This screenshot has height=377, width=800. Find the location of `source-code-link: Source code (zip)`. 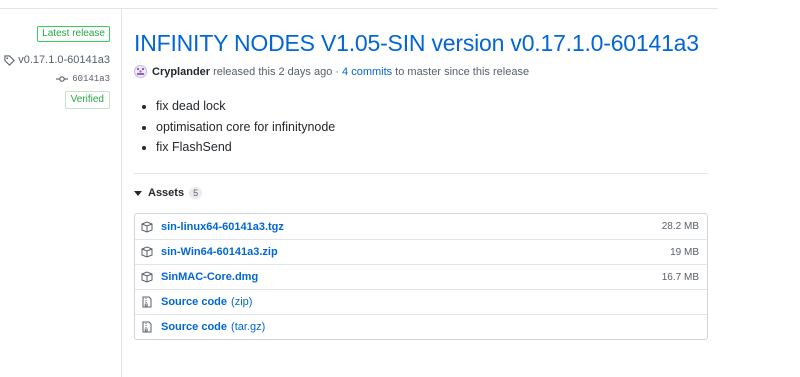

source-code-link: Source code (zip) is located at coordinates (206, 302).